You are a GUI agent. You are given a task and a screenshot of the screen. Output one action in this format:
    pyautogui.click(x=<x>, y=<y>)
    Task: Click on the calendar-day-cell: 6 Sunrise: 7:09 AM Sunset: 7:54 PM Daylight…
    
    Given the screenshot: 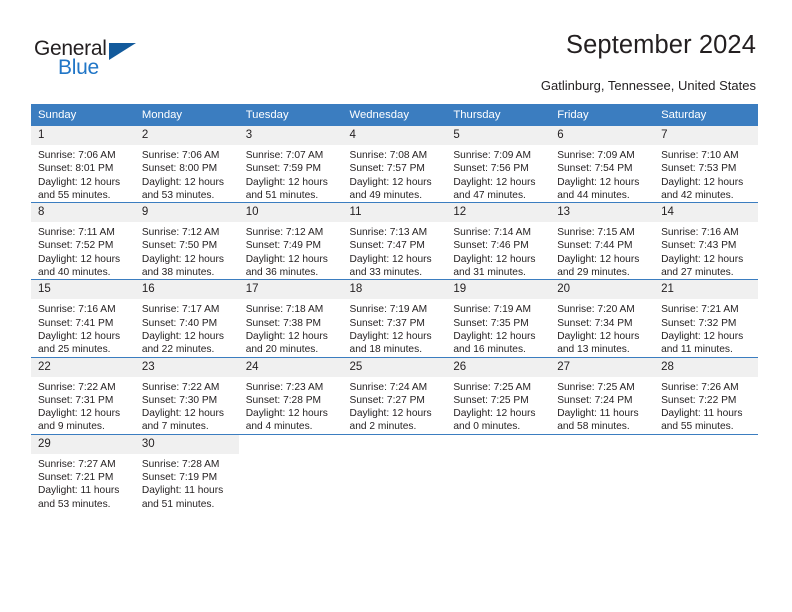 What is the action you would take?
    pyautogui.click(x=602, y=164)
    